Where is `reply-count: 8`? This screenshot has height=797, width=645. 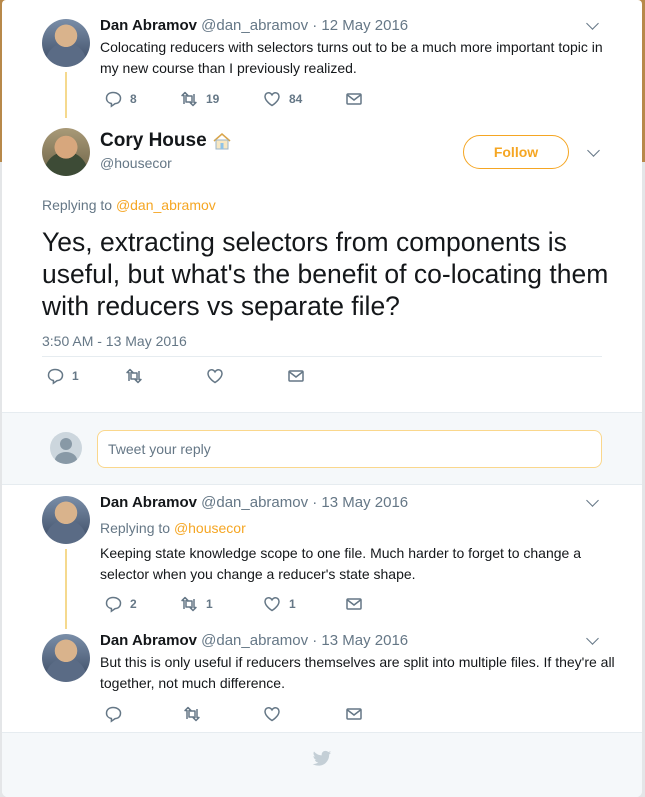
reply-count: 8 is located at coordinates (133, 99).